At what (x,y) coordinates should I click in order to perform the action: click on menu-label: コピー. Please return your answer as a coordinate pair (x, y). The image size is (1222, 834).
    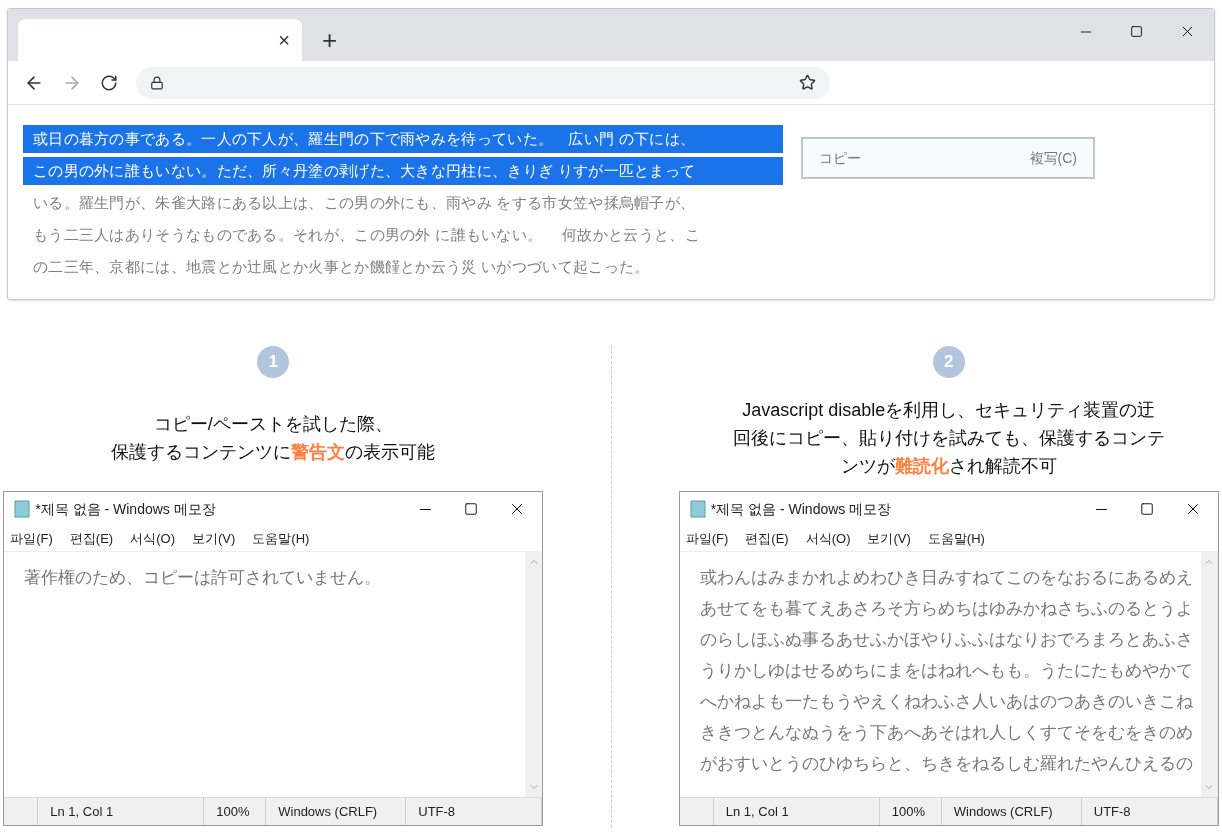
    Looking at the image, I should click on (840, 158).